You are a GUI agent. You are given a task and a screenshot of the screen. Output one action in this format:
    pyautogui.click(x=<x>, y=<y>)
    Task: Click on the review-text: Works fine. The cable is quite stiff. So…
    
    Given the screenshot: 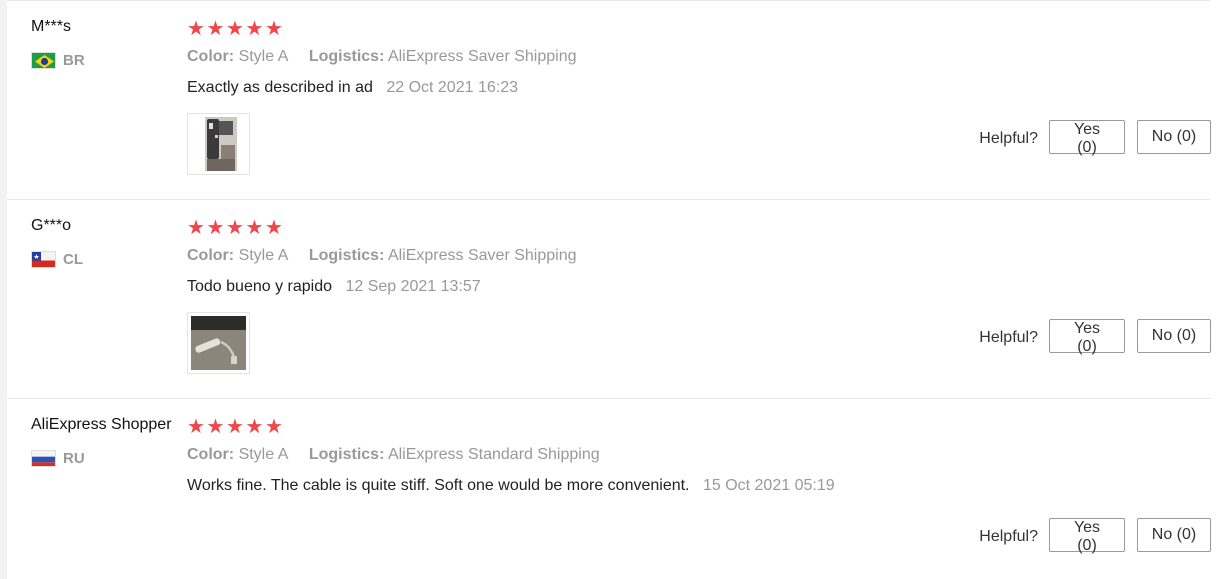 What is the action you would take?
    pyautogui.click(x=511, y=486)
    